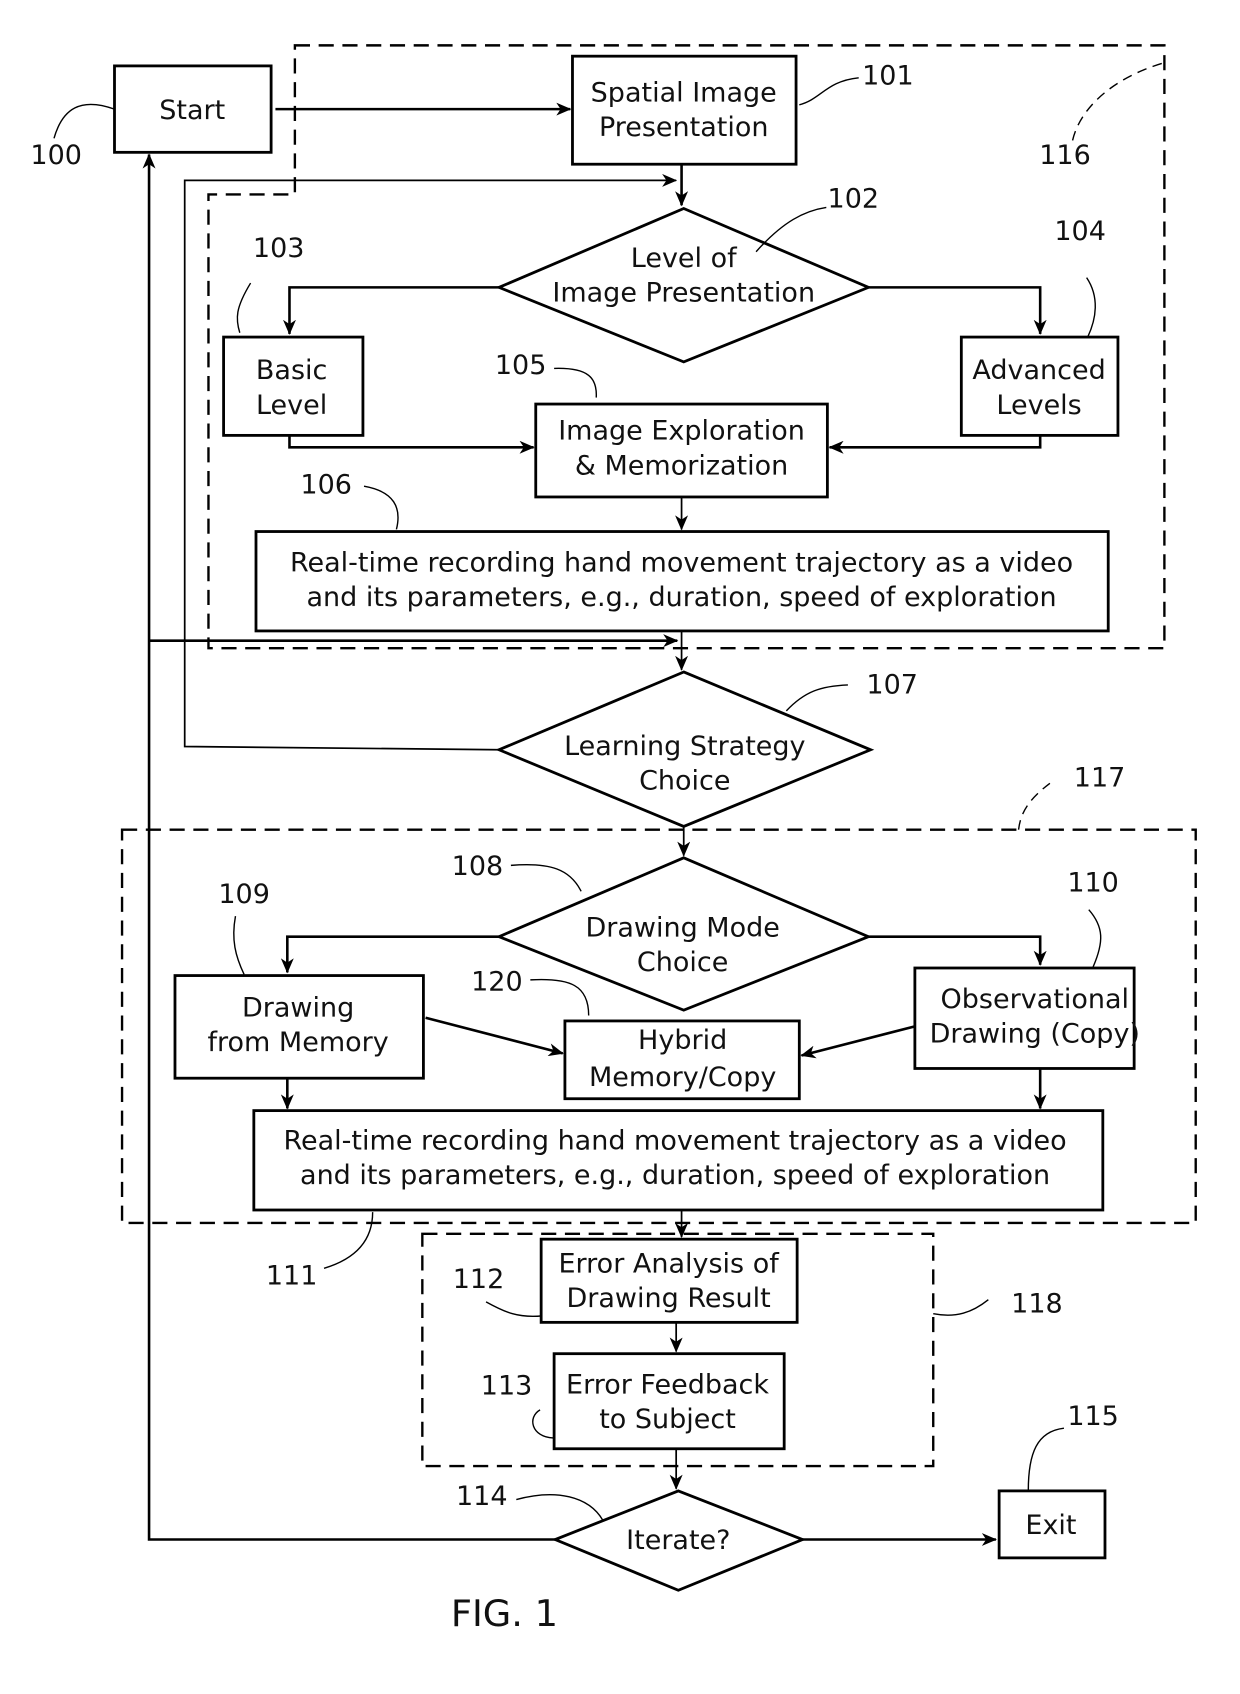  What do you see at coordinates (684, 746) in the screenshot?
I see `node-strategy-label-line1: Learning Strategy` at bounding box center [684, 746].